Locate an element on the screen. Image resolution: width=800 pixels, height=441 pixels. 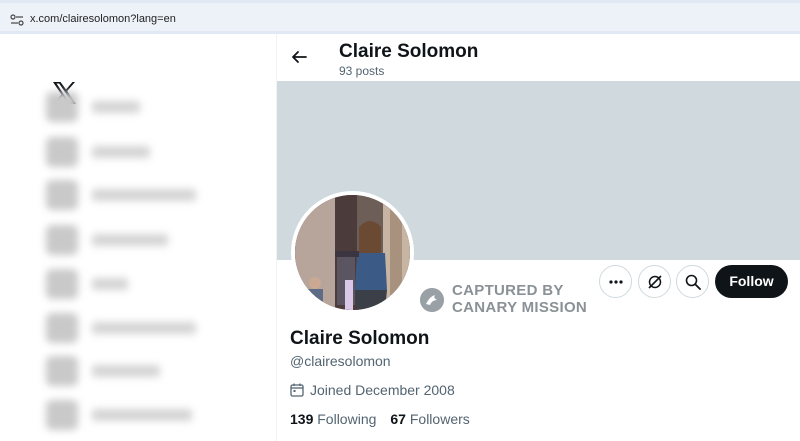
verified-orgs-icon is located at coordinates (62, 415).